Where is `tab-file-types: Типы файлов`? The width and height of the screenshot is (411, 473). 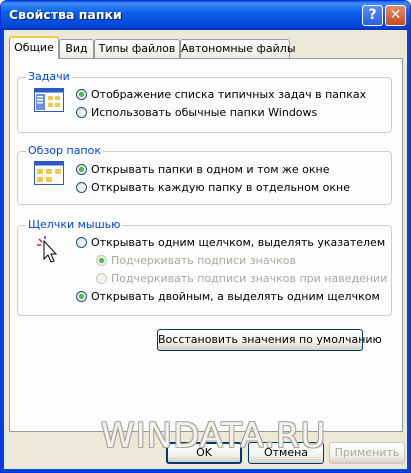 tab-file-types: Типы файлов is located at coordinates (137, 48).